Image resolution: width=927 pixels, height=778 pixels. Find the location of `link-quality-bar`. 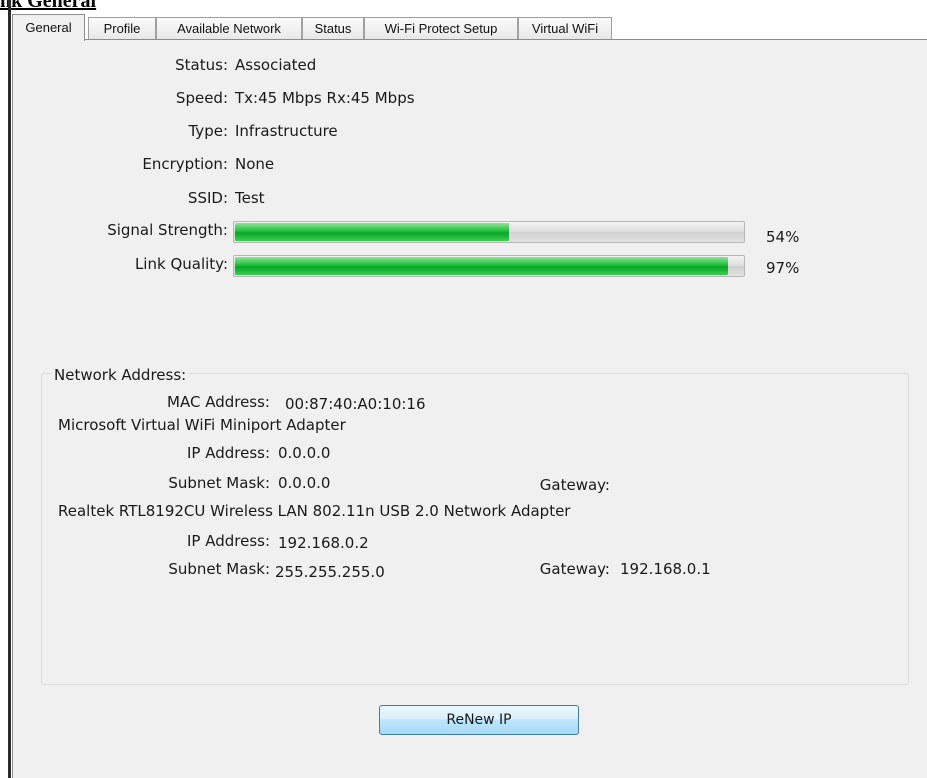

link-quality-bar is located at coordinates (489, 266).